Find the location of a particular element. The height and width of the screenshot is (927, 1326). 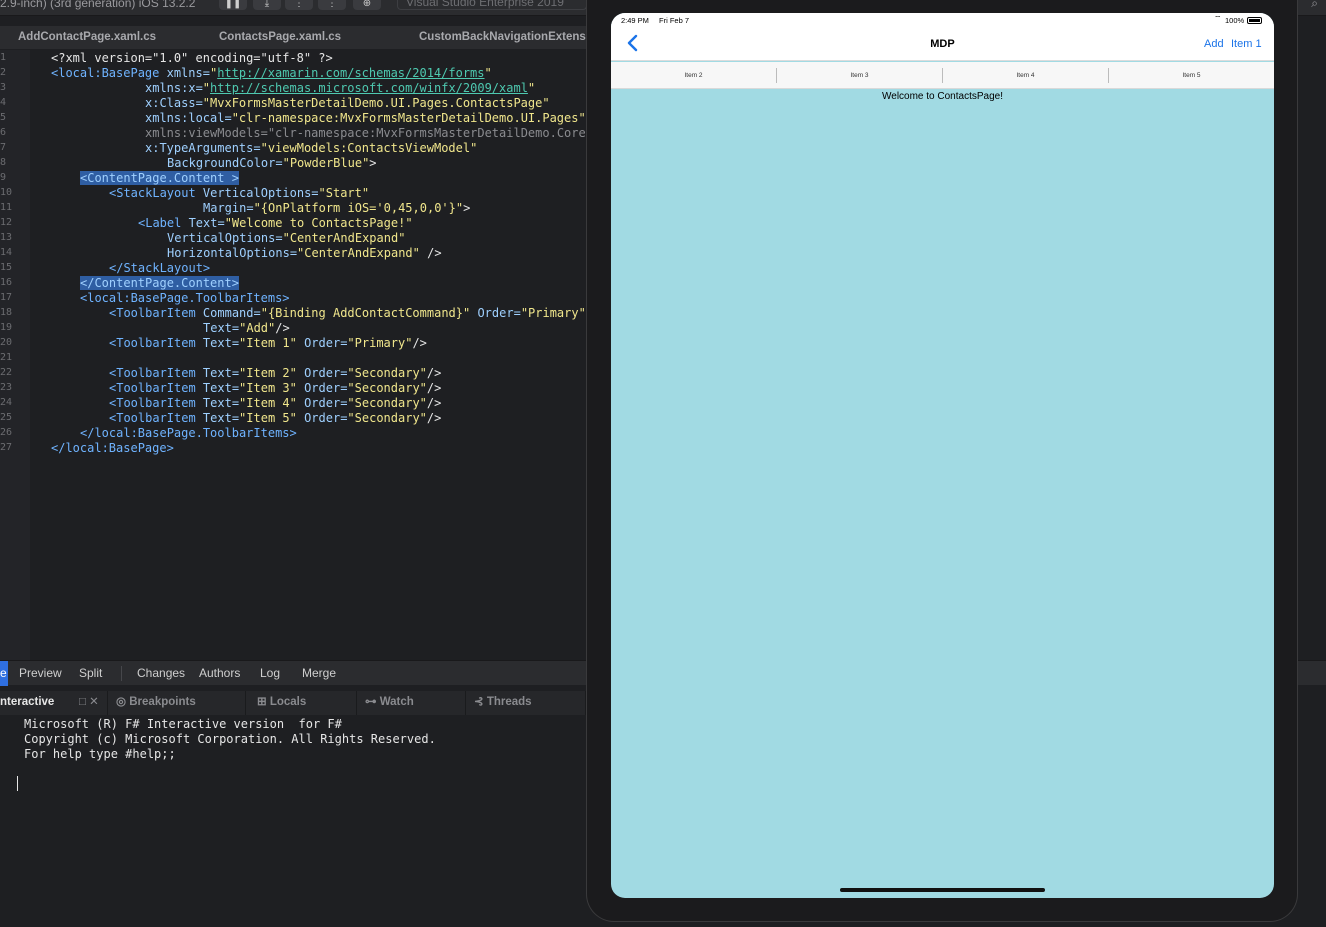

threads-icon: ⊰ is located at coordinates (479, 702).